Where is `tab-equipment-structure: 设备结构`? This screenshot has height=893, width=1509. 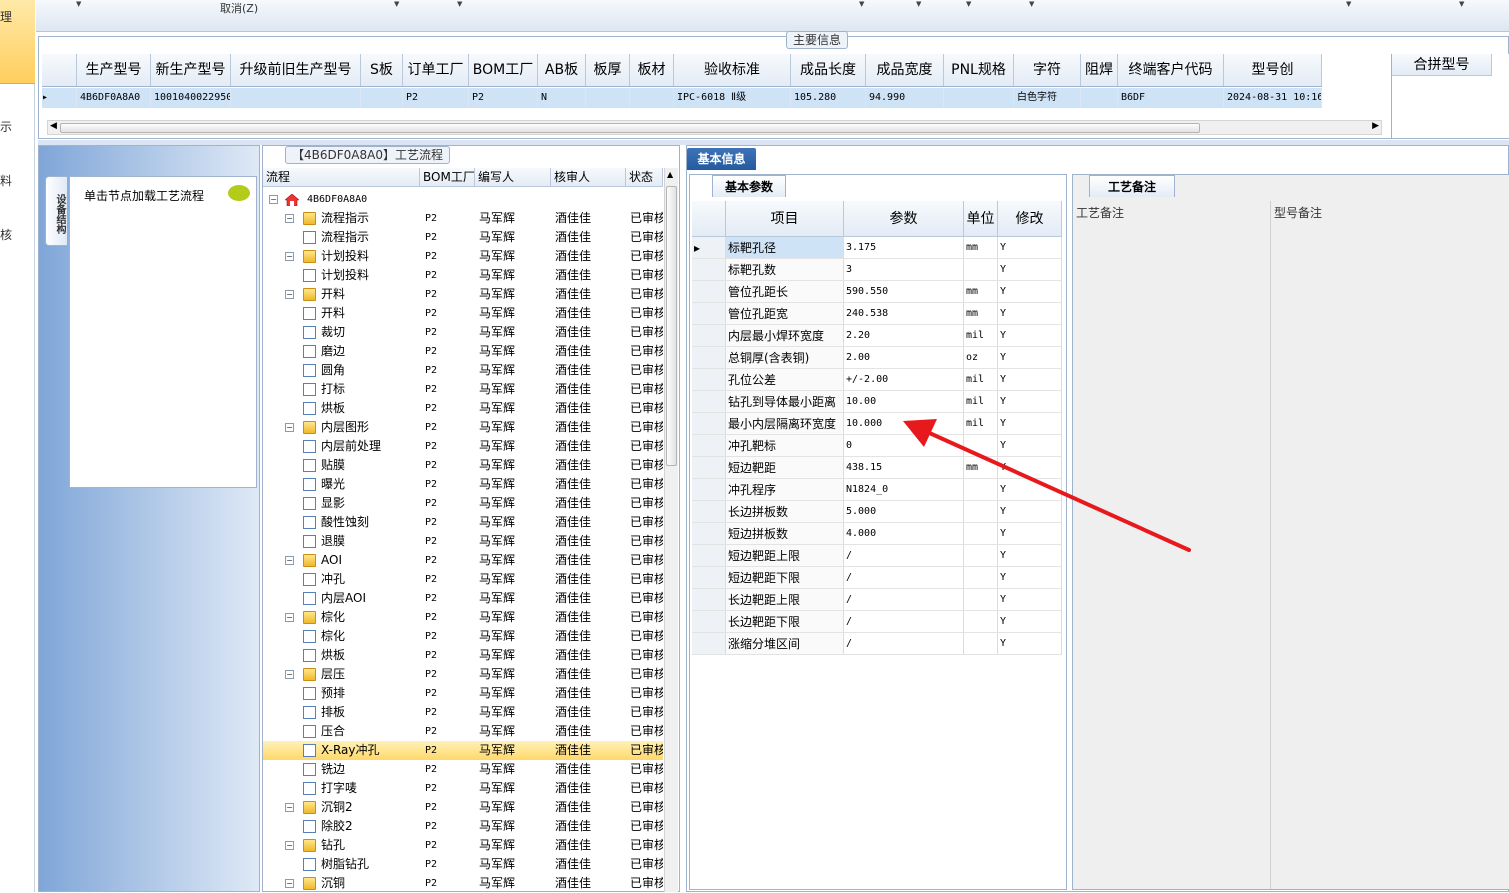
tab-equipment-structure: 设备结构 is located at coordinates (56, 211).